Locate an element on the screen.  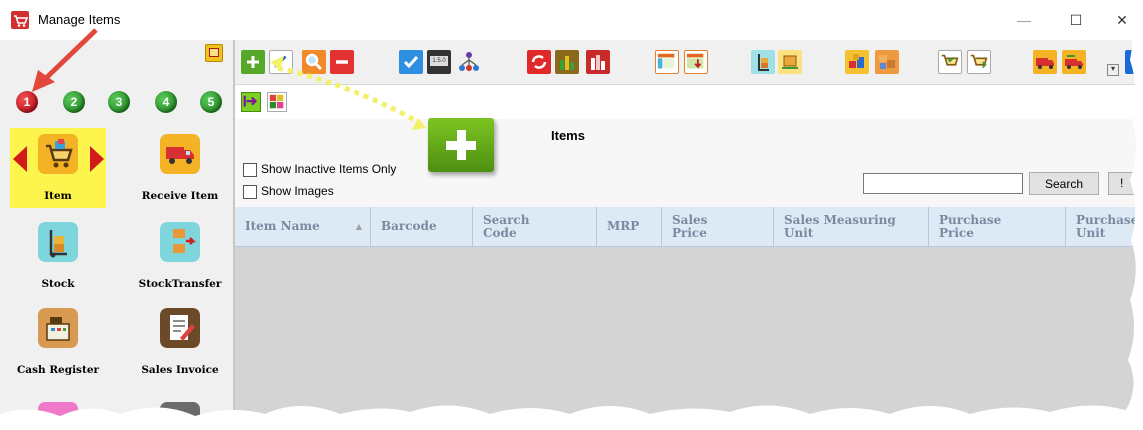
counter-icon: 1.5.0 is located at coordinates (439, 62).